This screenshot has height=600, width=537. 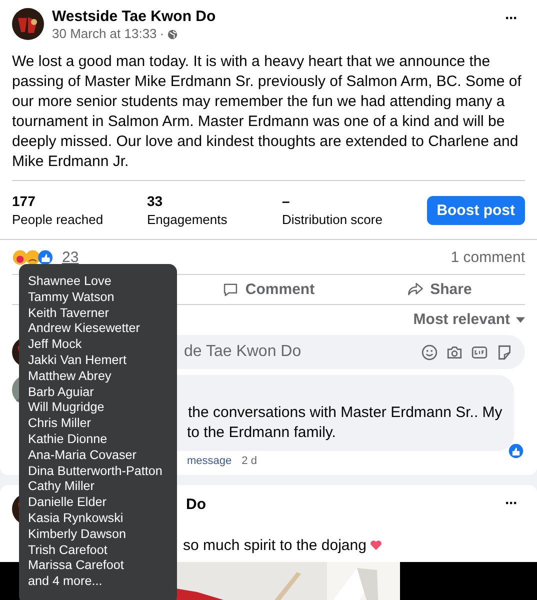 What do you see at coordinates (78, 360) in the screenshot?
I see `reactor-name: Jakki Van Hemert` at bounding box center [78, 360].